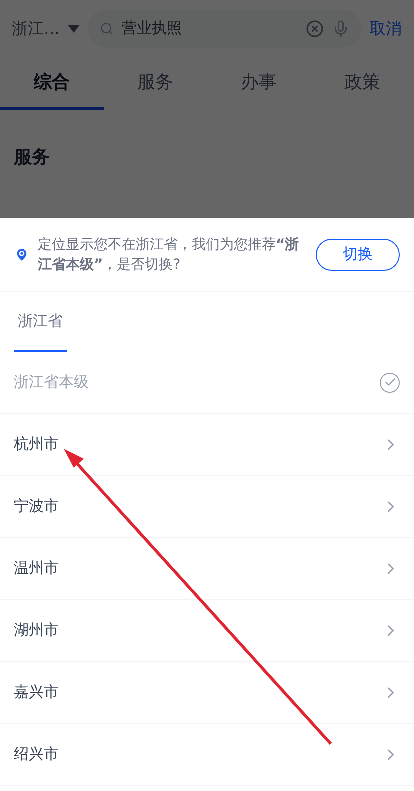  I want to click on check-icon, so click(390, 382).